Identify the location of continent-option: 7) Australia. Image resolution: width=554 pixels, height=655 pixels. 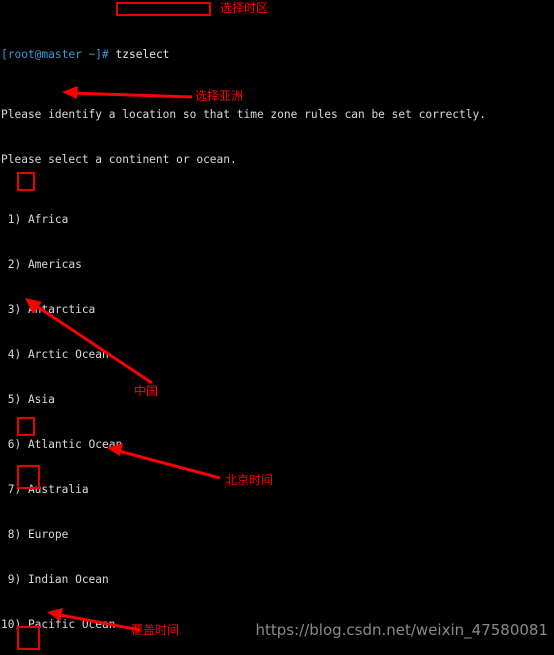
(277, 489).